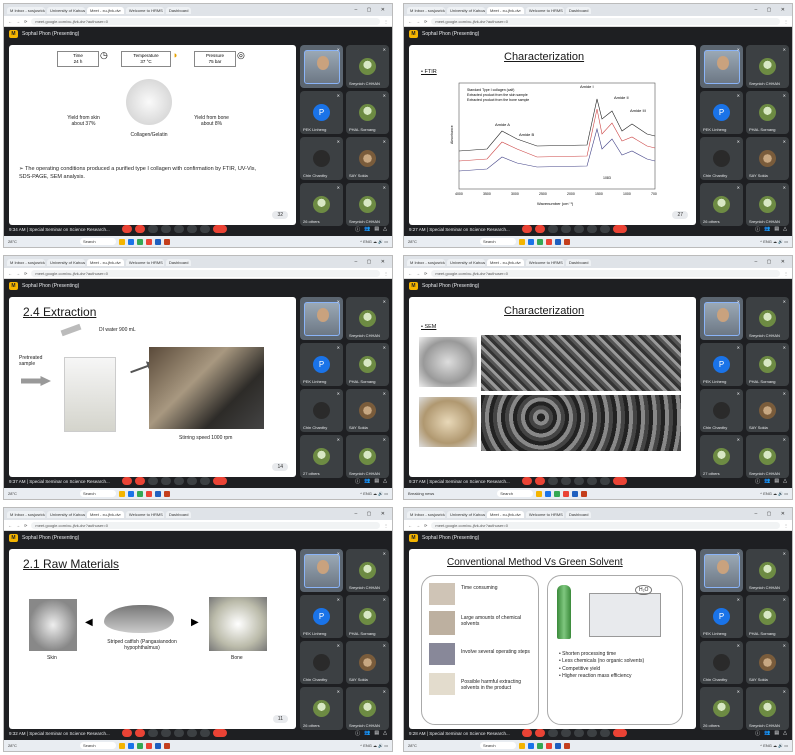 This screenshot has height=755, width=795. What do you see at coordinates (321, 318) in the screenshot?
I see `participant-tile: ✕` at bounding box center [321, 318].